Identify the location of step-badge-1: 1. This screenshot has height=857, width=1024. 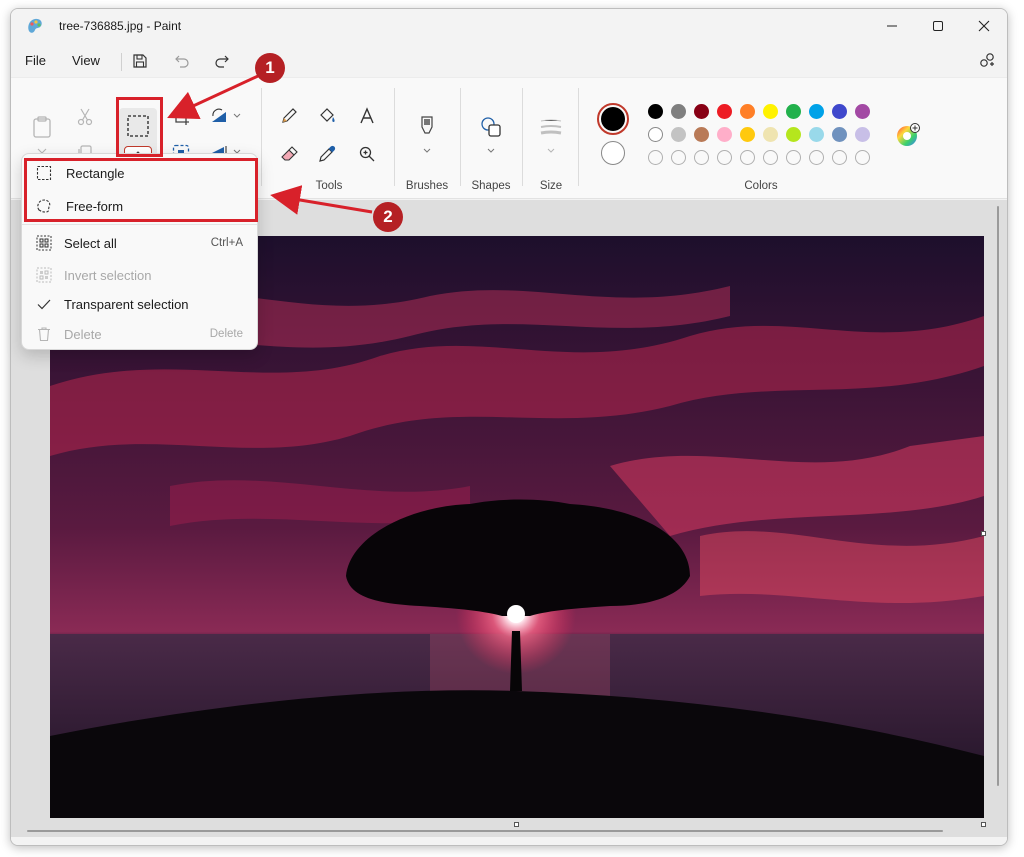
(270, 68).